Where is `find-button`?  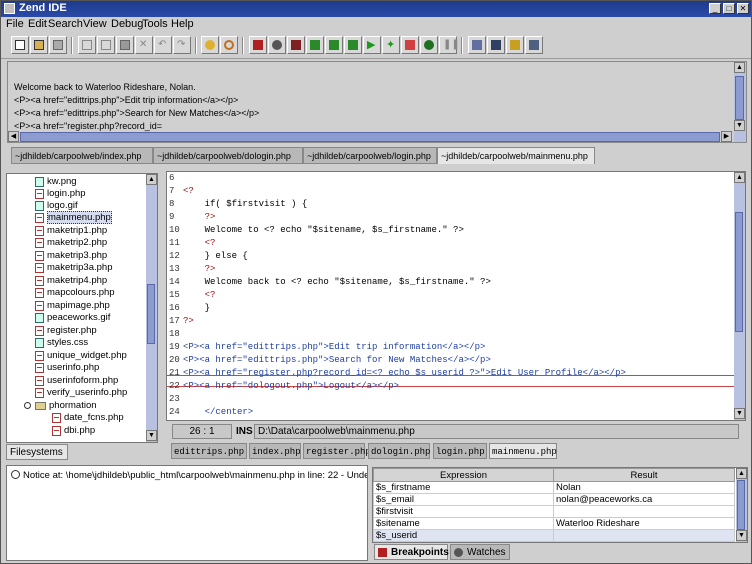
find-button is located at coordinates (210, 45).